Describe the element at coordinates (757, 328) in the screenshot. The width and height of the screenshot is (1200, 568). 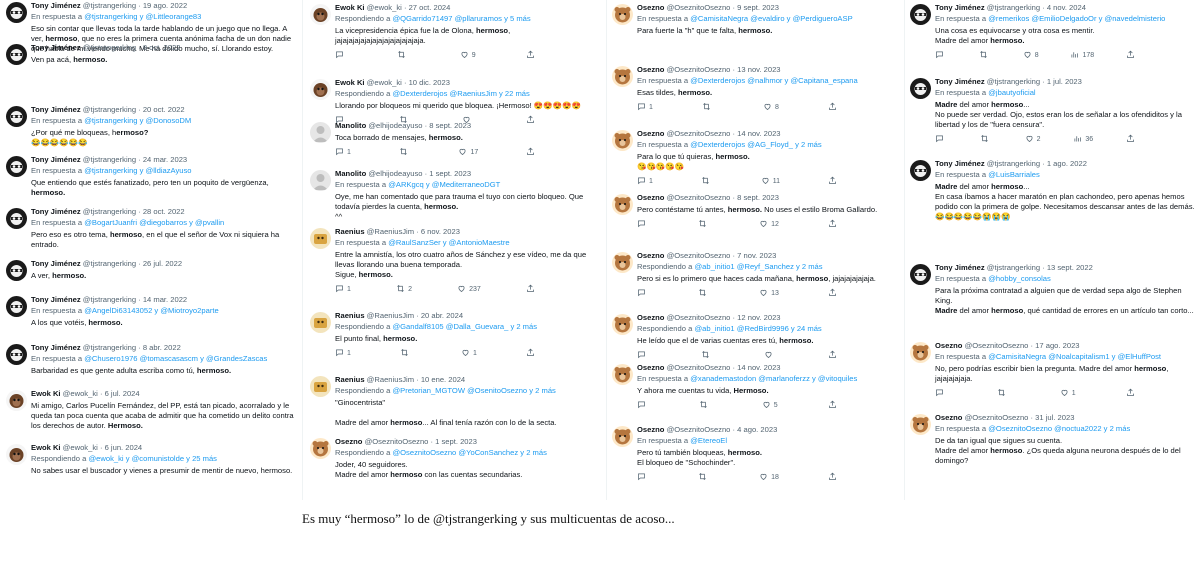
I see `reply-to-link: @ab_initio1 @RedBird9996 y 24 más` at that location.